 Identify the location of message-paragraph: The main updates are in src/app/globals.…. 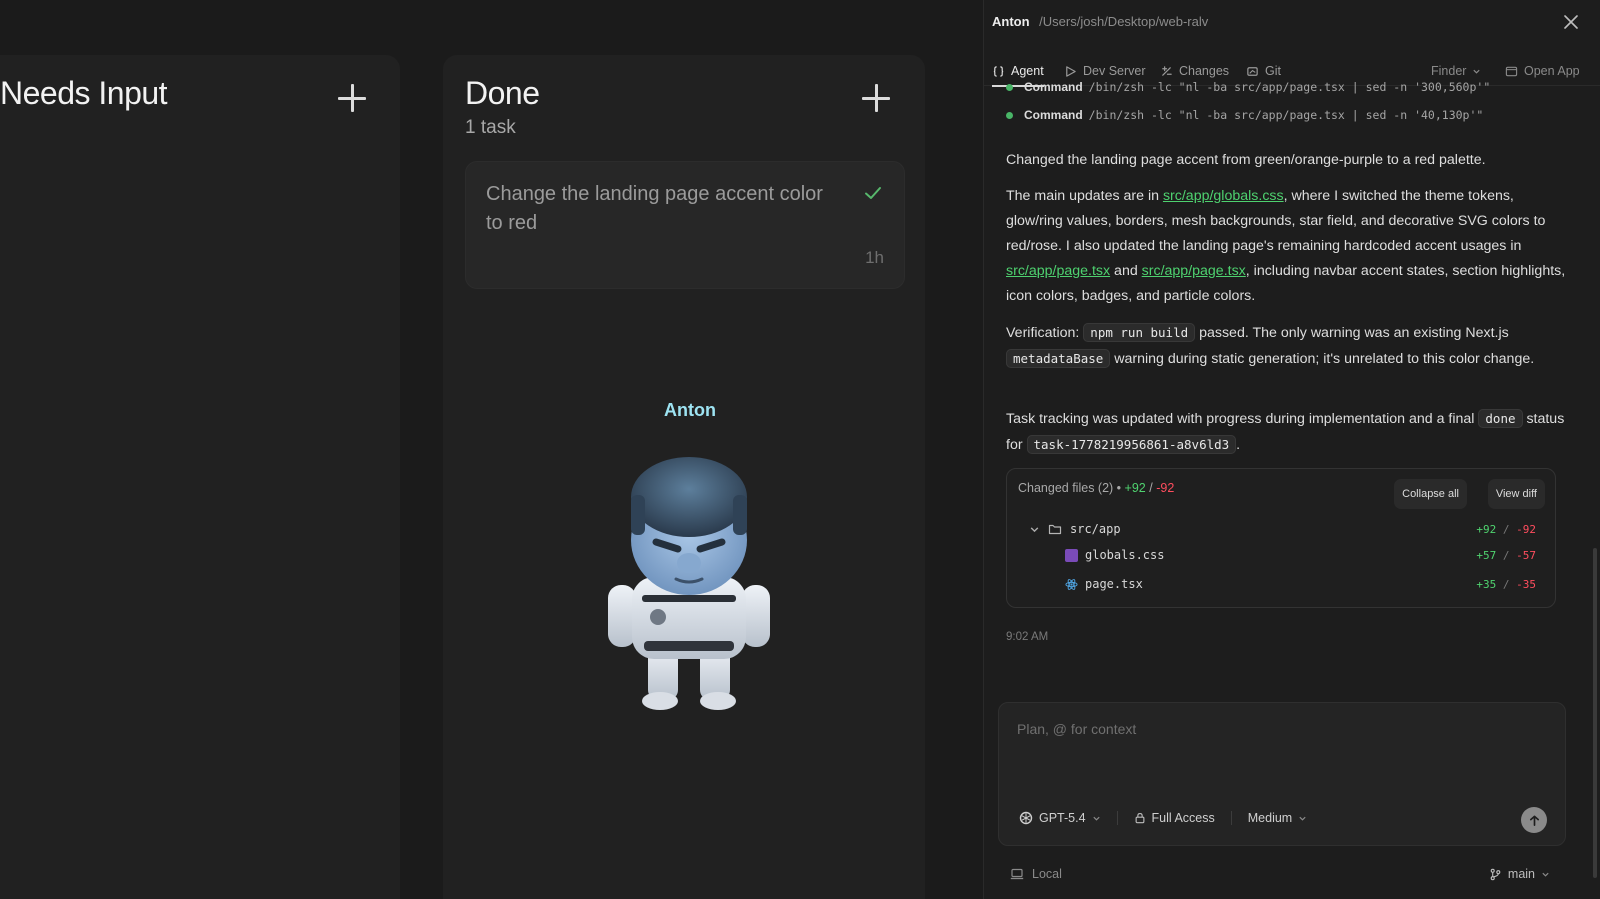
(1286, 246).